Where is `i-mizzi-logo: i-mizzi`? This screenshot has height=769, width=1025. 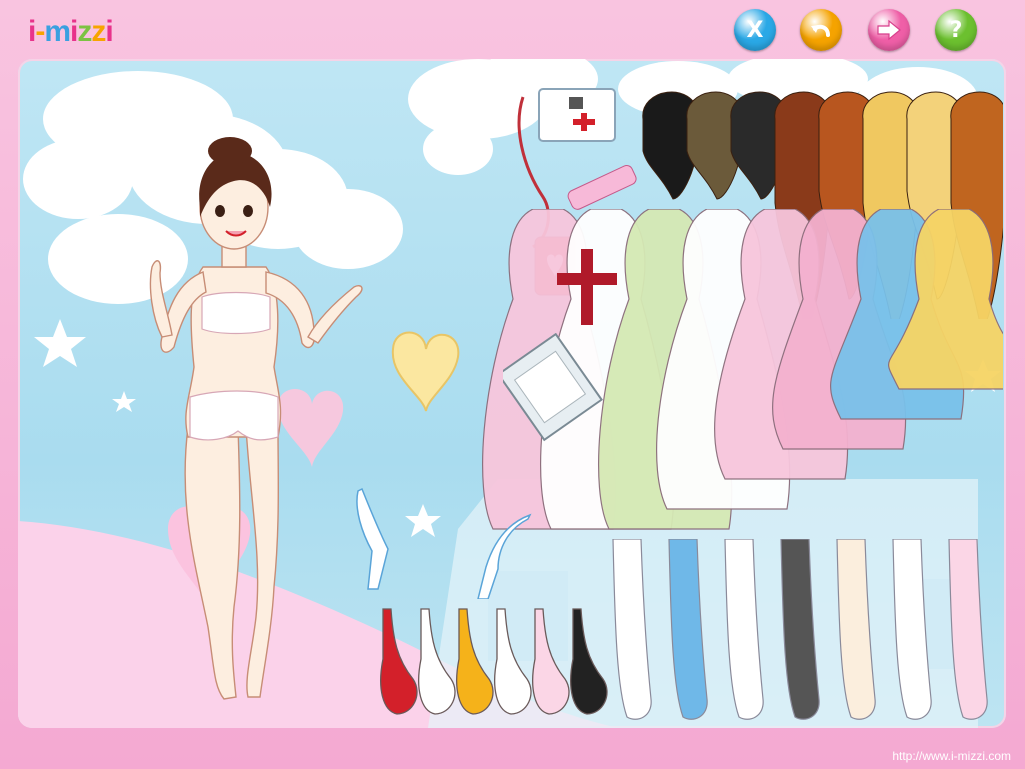 i-mizzi-logo: i-mizzi is located at coordinates (71, 32).